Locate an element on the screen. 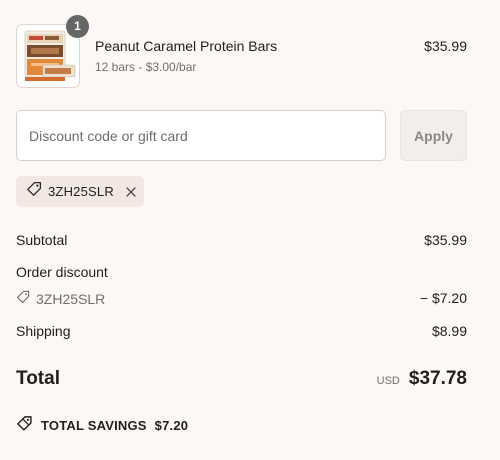 The width and height of the screenshot is (500, 460). currency-code: USD is located at coordinates (388, 381).